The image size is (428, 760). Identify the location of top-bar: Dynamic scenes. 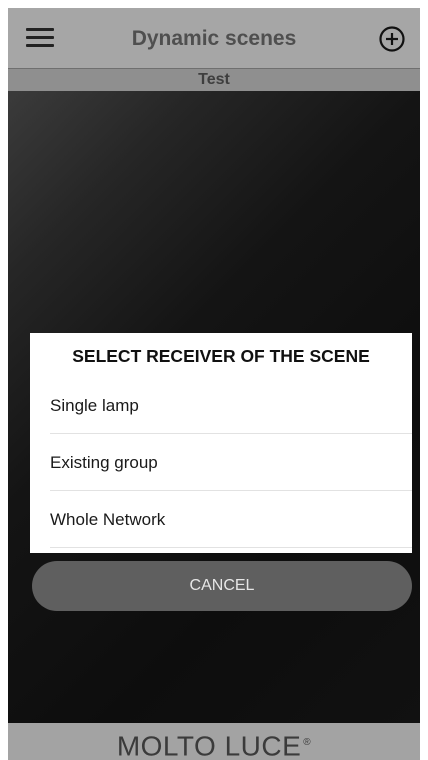
(214, 38).